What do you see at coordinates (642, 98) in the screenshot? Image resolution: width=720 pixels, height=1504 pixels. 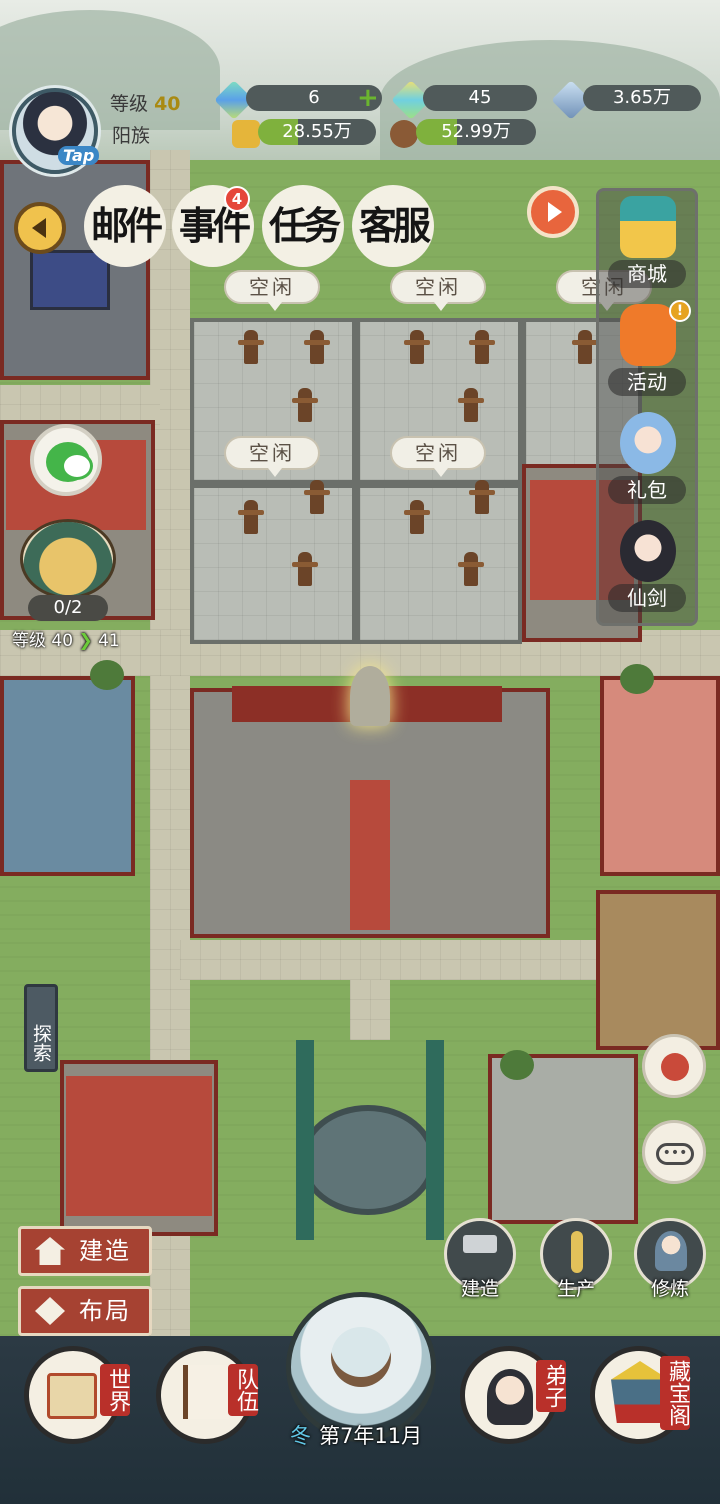 I see `spirit-stone-counter: 3.65万` at bounding box center [642, 98].